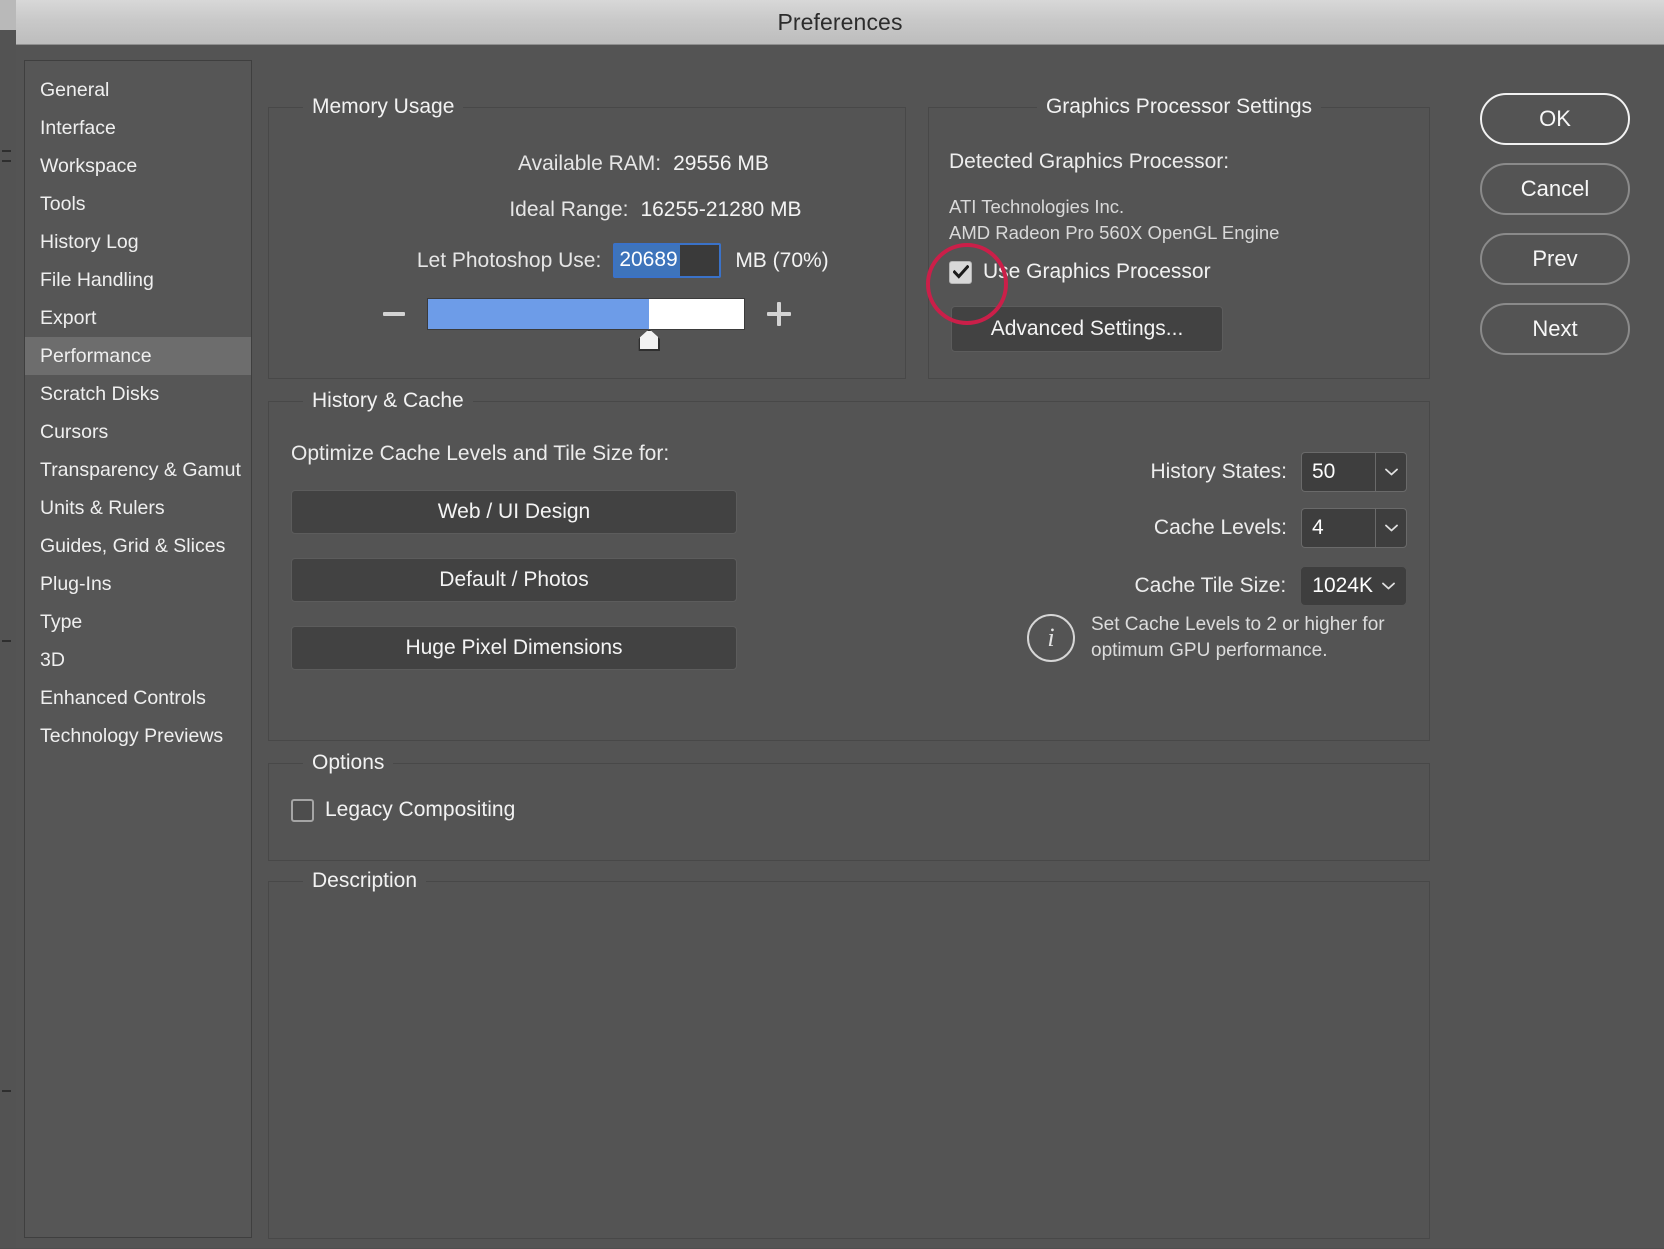 The width and height of the screenshot is (1664, 1249). Describe the element at coordinates (138, 128) in the screenshot. I see `sidebar-item-interface: Interface` at that location.